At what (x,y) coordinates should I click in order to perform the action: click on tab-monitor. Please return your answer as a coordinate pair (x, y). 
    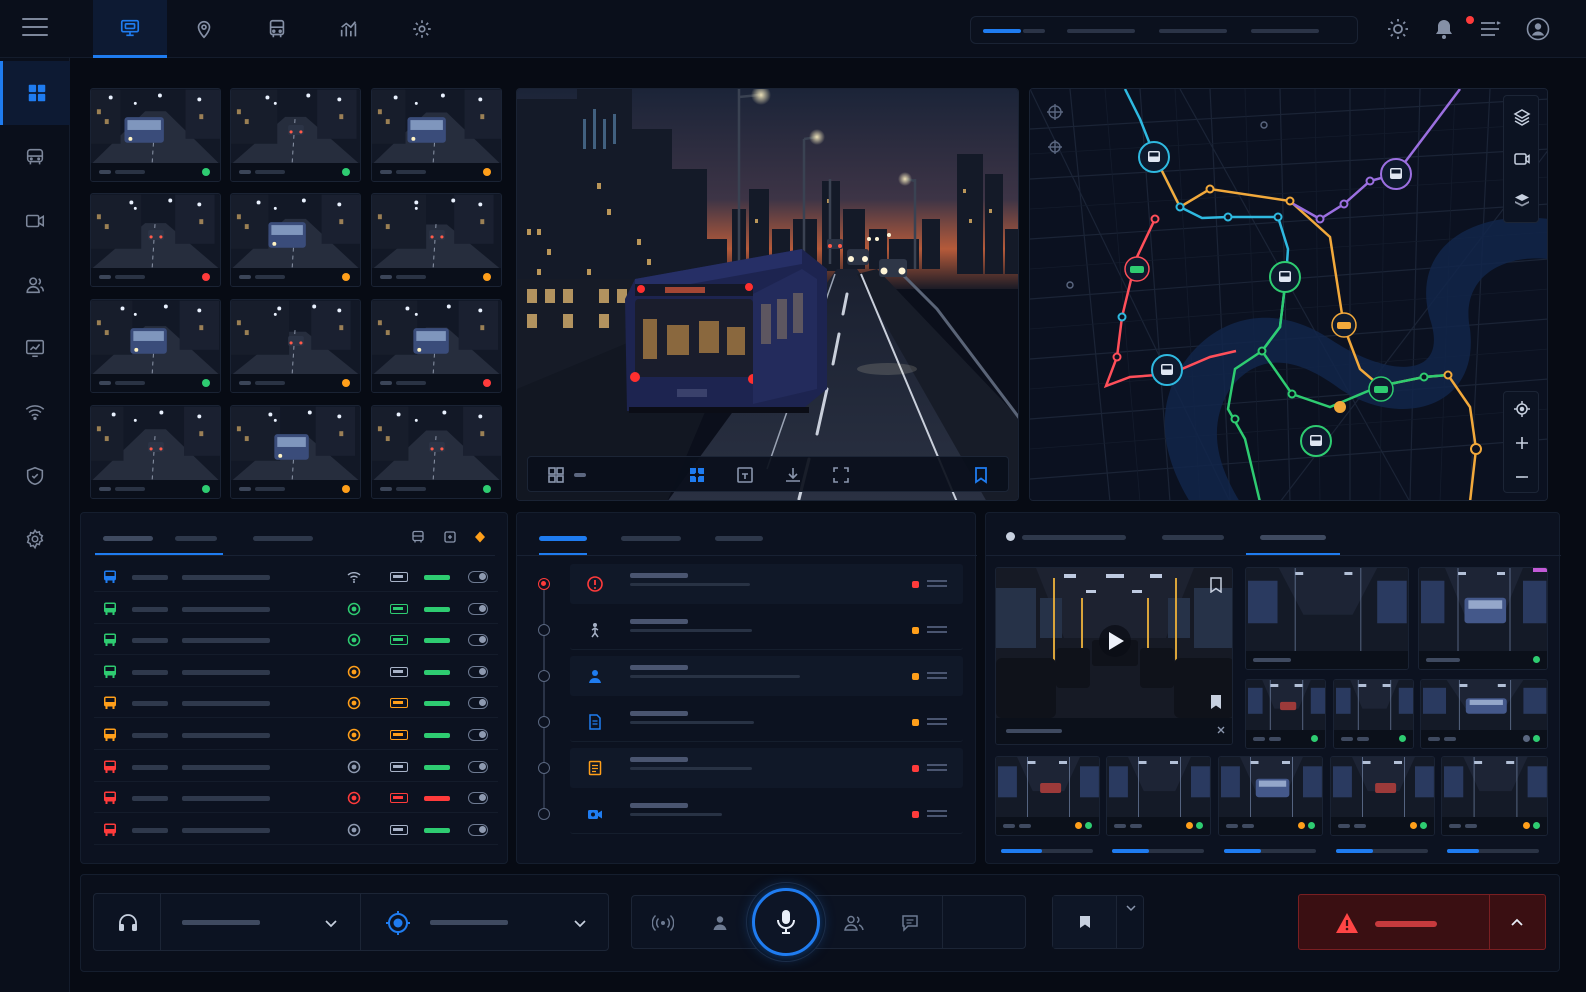
    Looking at the image, I should click on (130, 29).